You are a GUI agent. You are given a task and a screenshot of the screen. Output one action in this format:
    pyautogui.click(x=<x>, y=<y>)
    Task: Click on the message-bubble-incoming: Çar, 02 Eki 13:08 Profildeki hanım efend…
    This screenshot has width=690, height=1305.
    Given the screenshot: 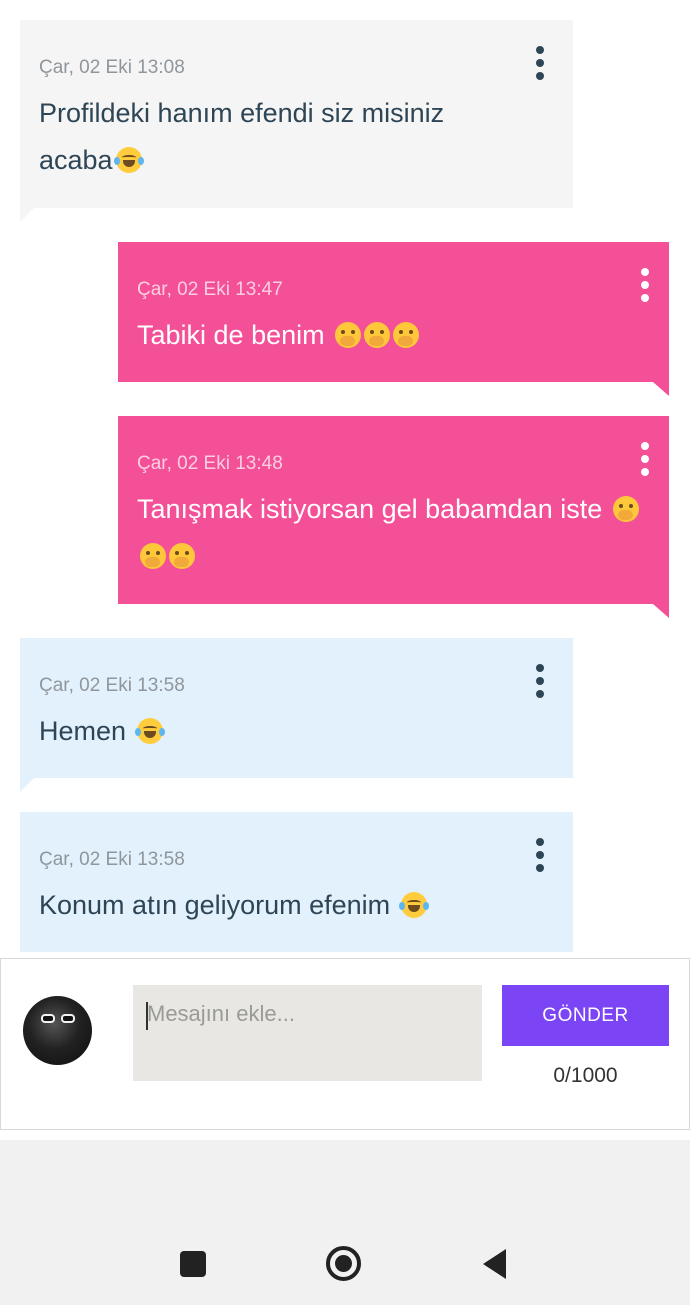 What is the action you would take?
    pyautogui.click(x=296, y=121)
    